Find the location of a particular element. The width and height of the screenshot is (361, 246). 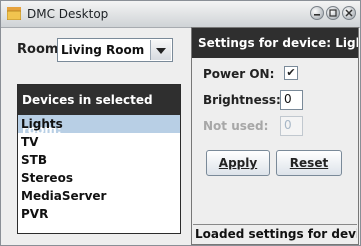

reset-button: Reset is located at coordinates (309, 163).